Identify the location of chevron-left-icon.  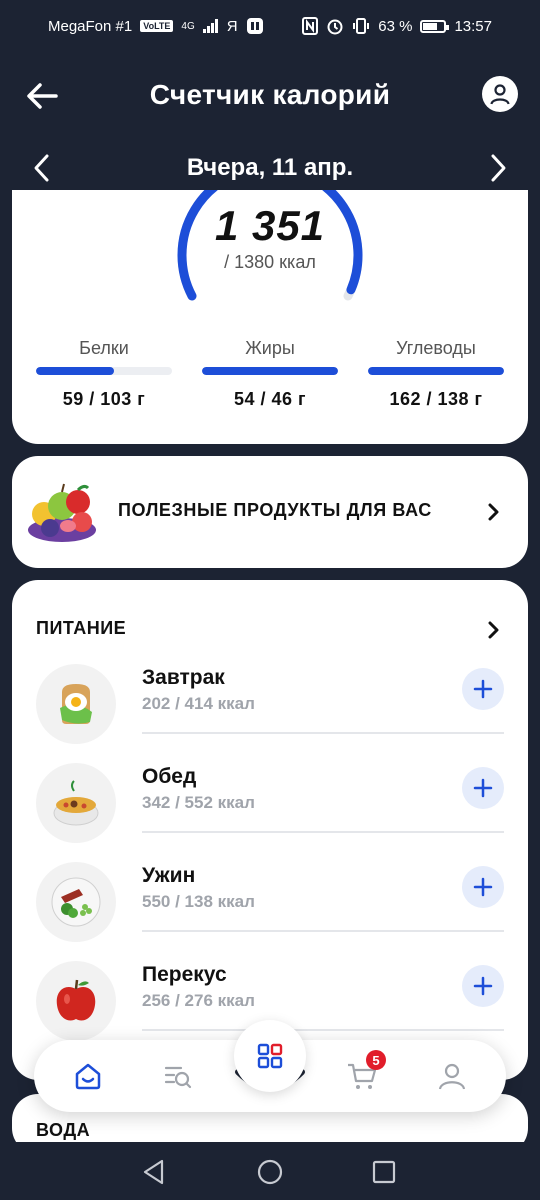
(43, 168).